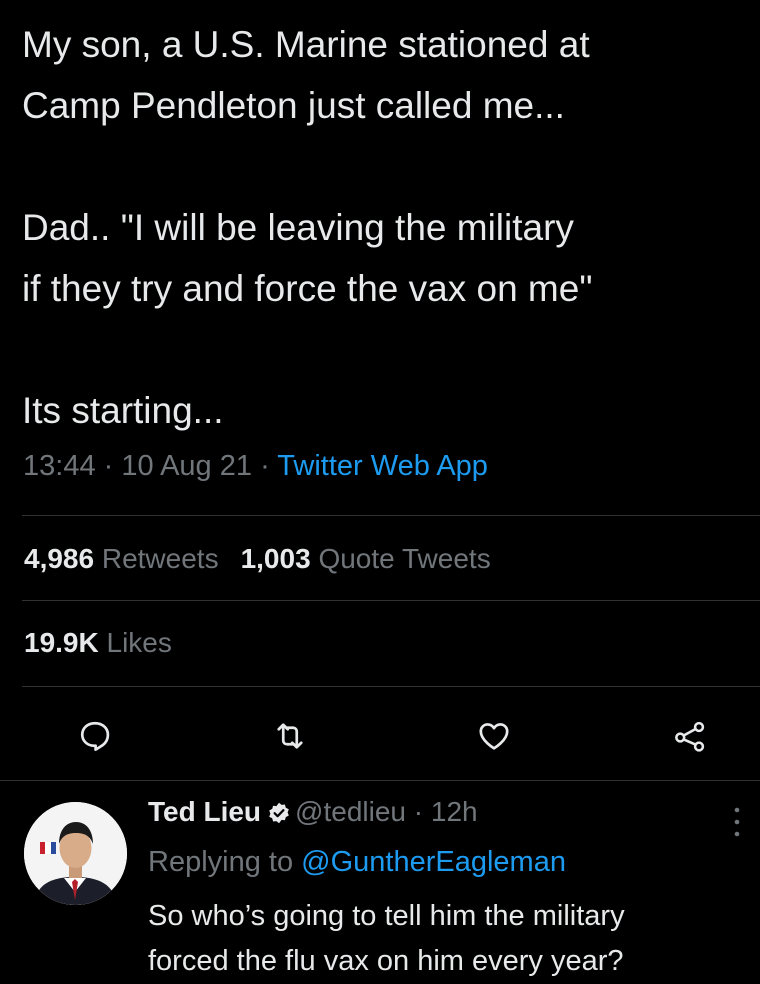  What do you see at coordinates (221, 862) in the screenshot?
I see `replying-prefix: Replying to` at bounding box center [221, 862].